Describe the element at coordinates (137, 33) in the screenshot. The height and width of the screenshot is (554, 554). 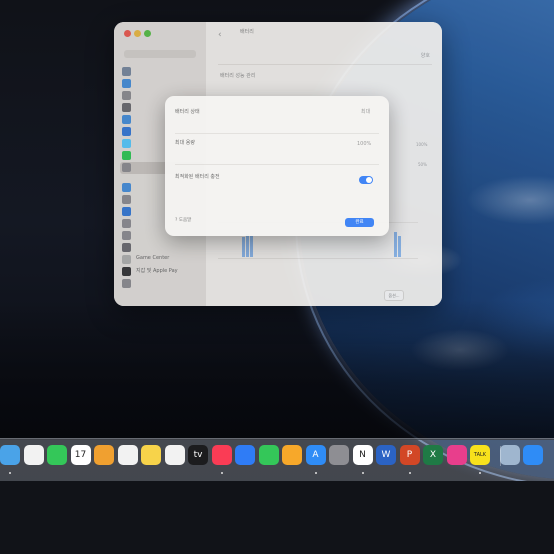
I see `minimize-window-button` at that location.